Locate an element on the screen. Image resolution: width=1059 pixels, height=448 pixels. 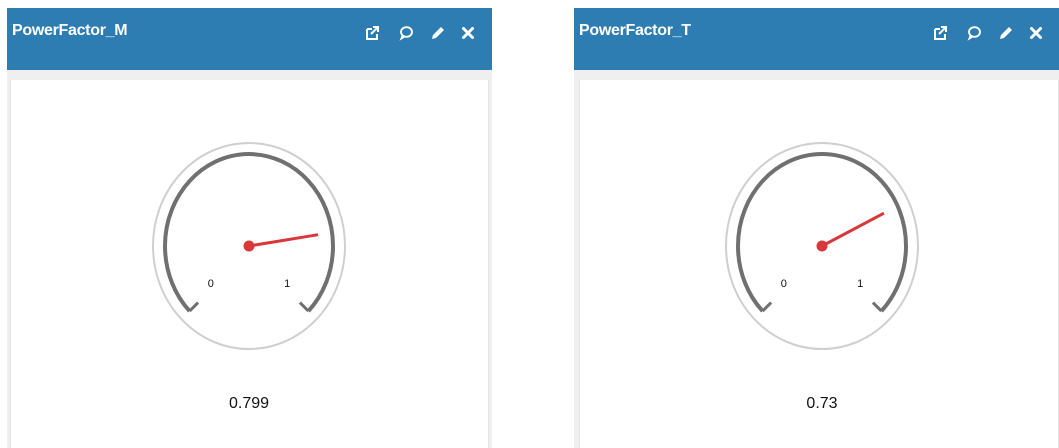
gauge-value: 0.799 is located at coordinates (249, 403).